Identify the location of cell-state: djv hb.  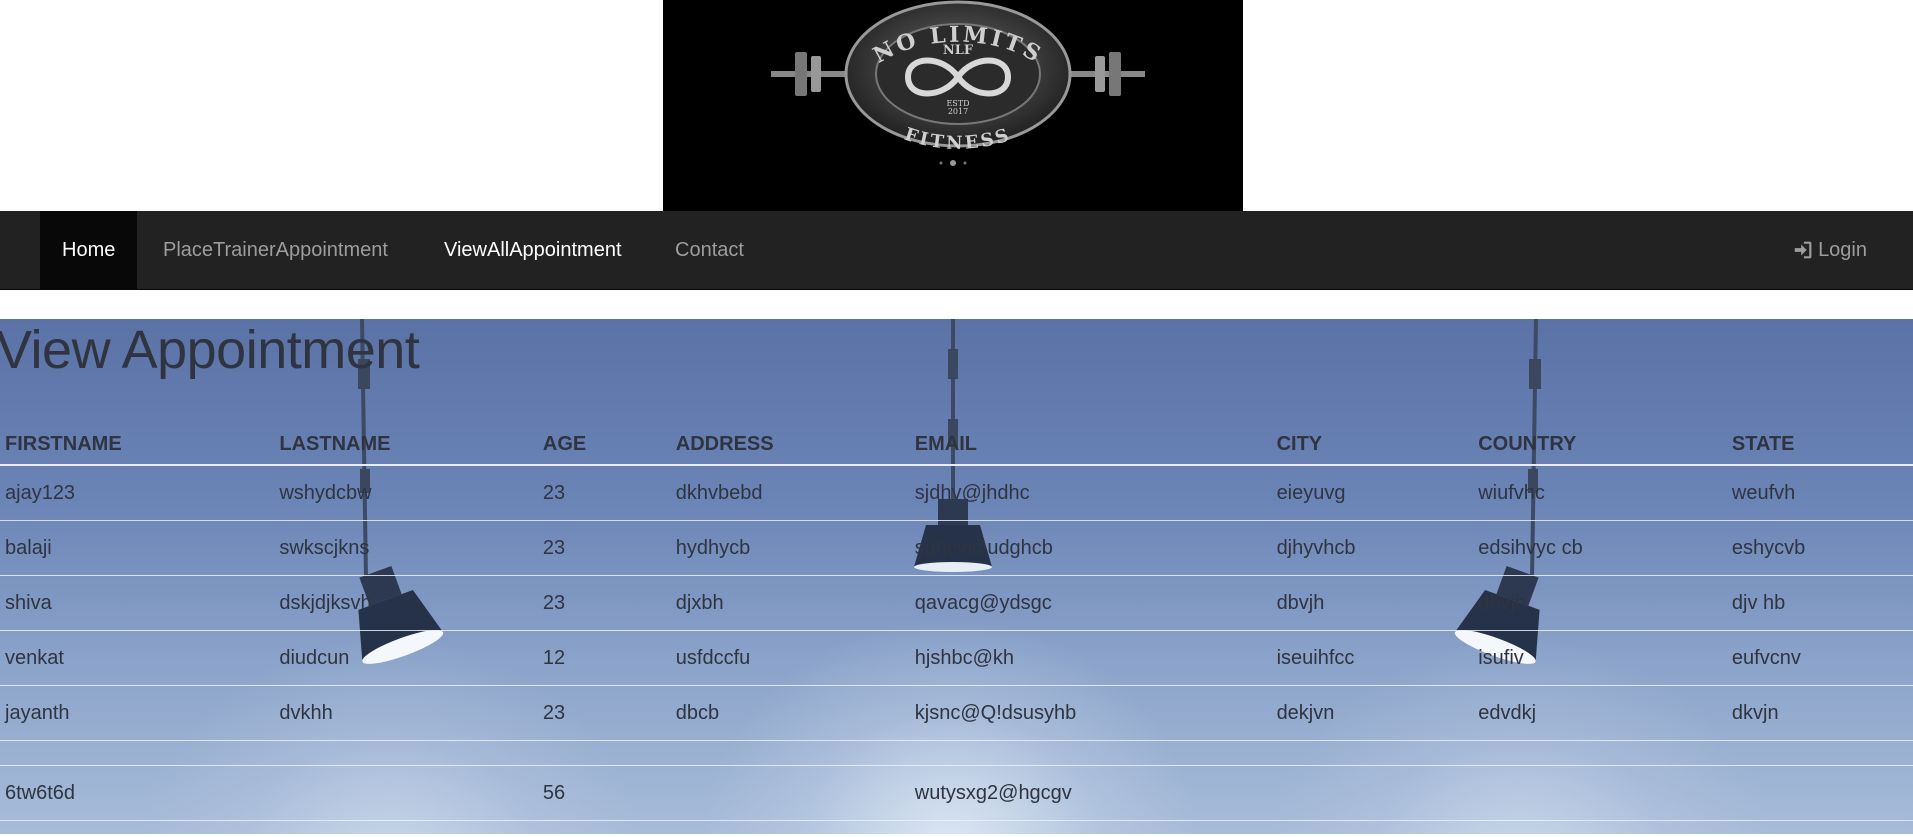
(1819, 603).